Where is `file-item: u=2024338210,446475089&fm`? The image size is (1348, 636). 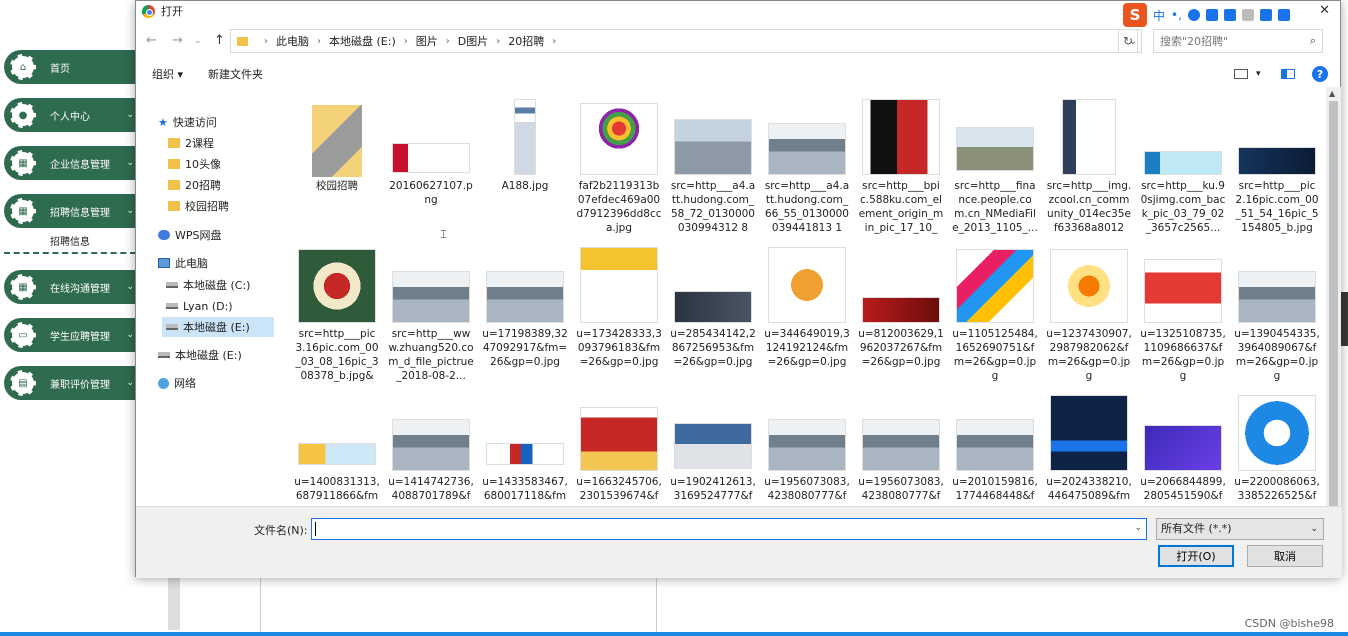
file-item: u=2024338210,446475089&fm is located at coordinates (1089, 449).